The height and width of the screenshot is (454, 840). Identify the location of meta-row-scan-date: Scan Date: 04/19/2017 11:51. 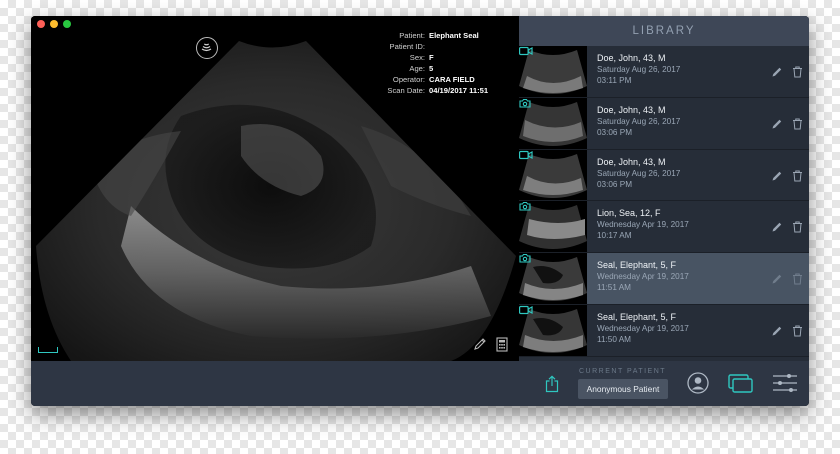
(424, 90).